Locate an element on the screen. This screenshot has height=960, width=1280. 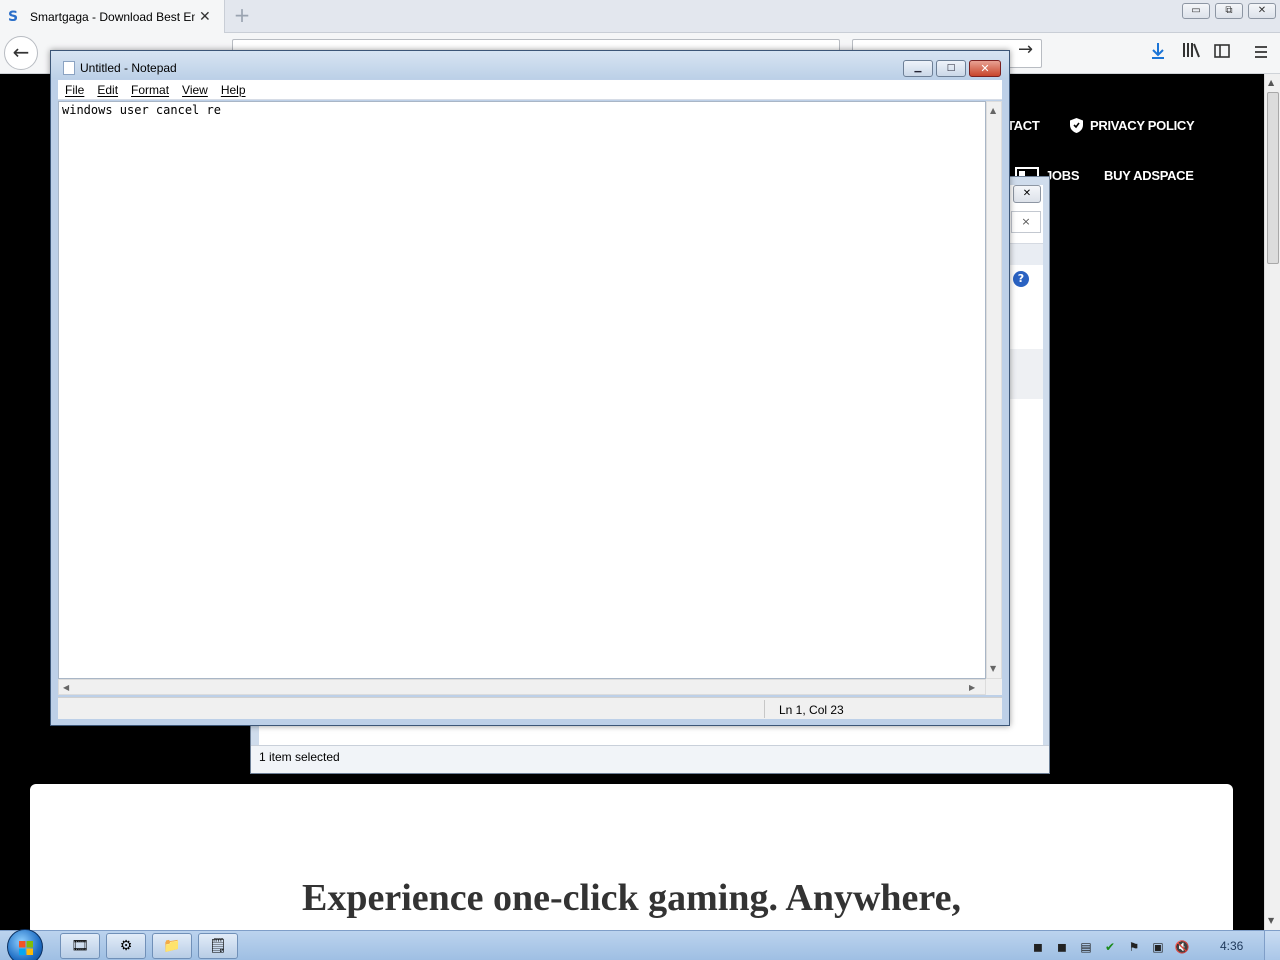
sidebar-icon is located at coordinates (1222, 53).